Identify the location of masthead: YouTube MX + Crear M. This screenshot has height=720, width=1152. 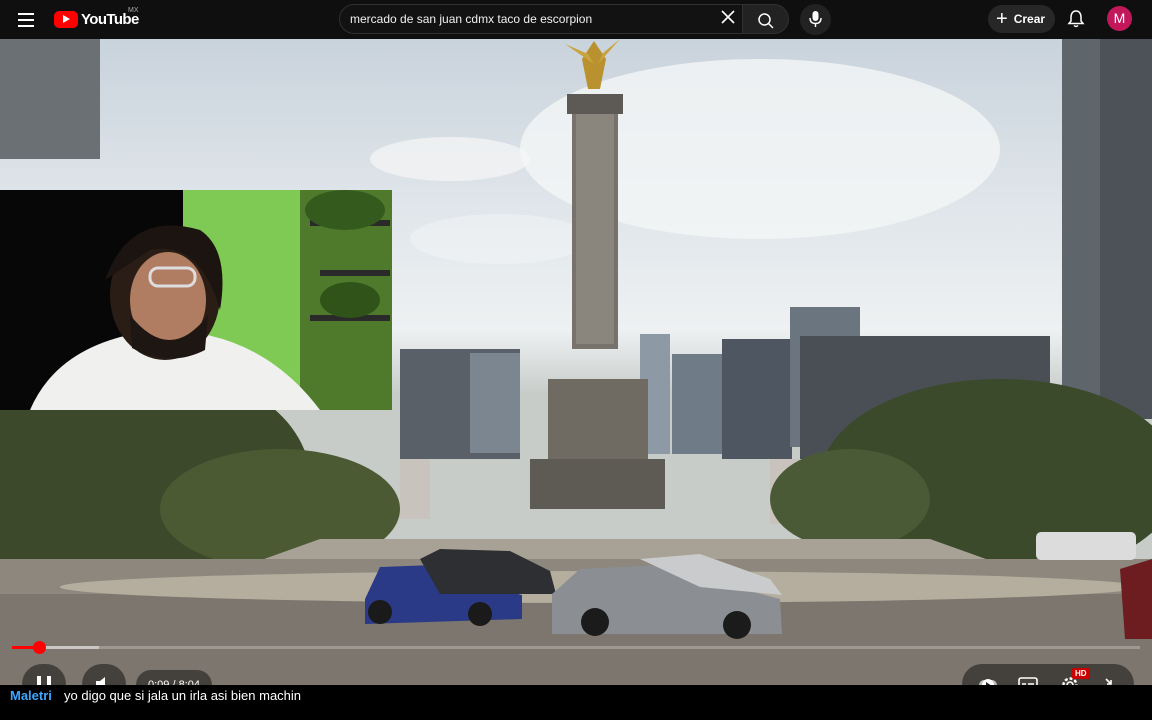
(576, 19).